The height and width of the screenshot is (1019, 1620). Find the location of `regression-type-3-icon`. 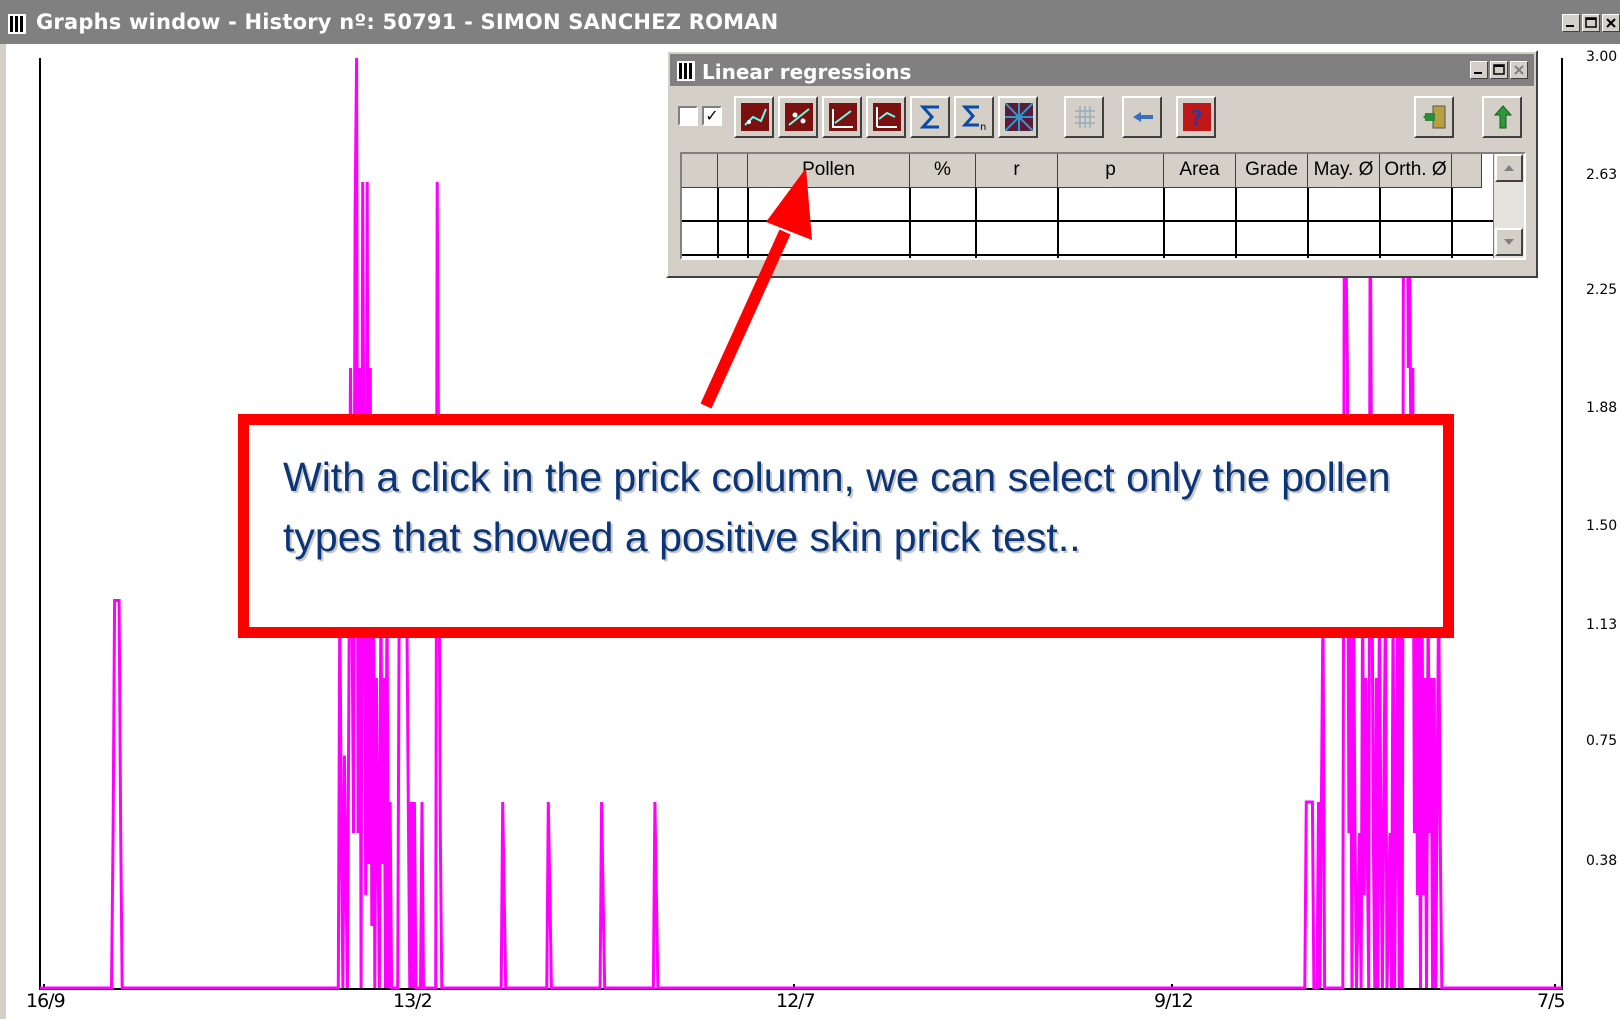

regression-type-3-icon is located at coordinates (843, 117).